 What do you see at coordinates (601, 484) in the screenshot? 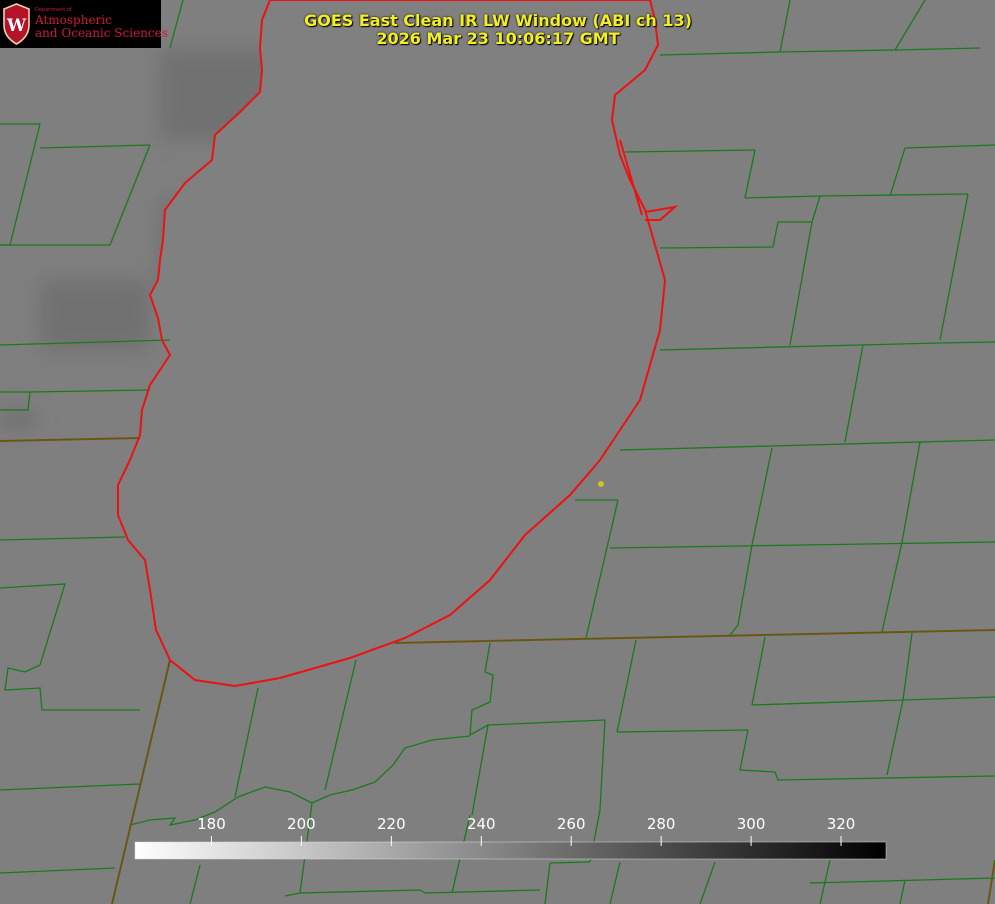
I see `location-marker` at bounding box center [601, 484].